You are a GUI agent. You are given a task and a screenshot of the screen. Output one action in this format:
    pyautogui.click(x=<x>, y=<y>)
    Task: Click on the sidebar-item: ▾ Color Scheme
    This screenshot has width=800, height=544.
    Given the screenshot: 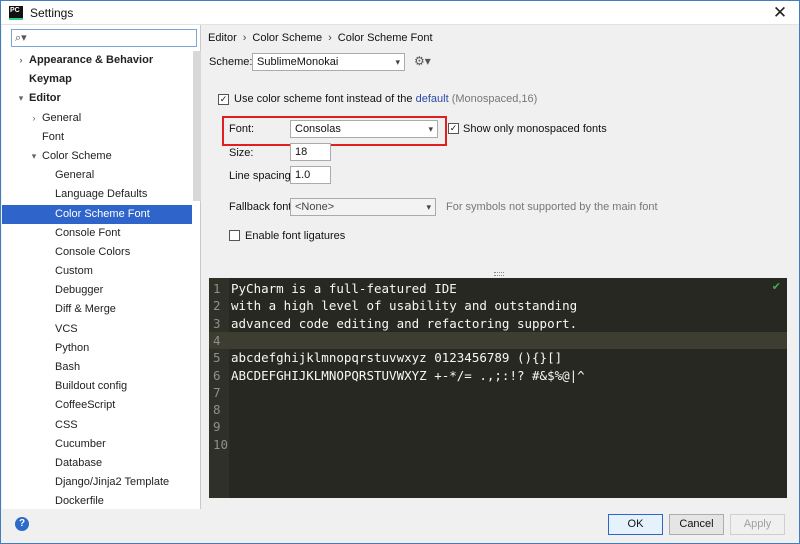 What is the action you would take?
    pyautogui.click(x=97, y=156)
    